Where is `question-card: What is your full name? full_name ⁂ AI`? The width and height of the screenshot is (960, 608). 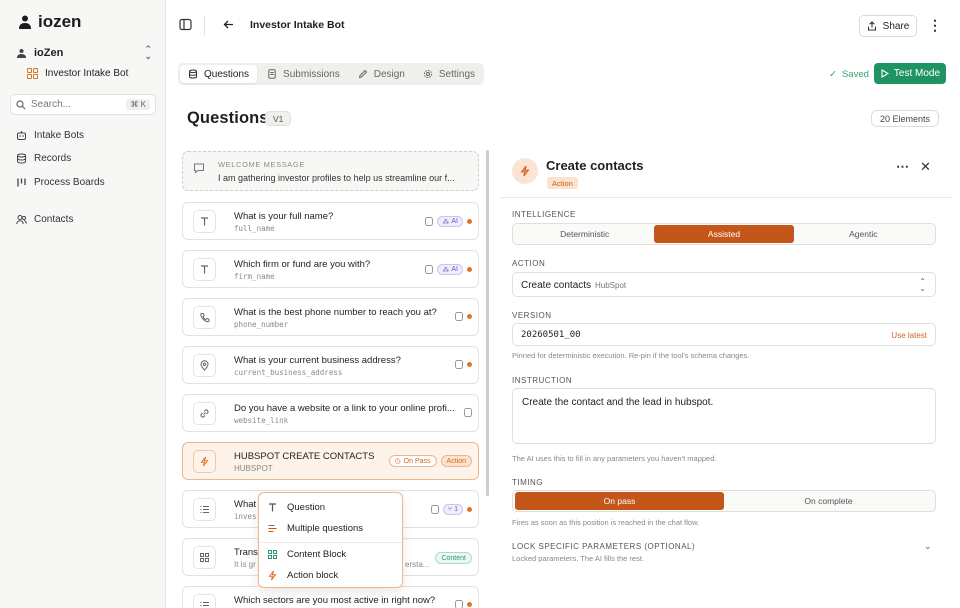
question-card: What is your full name? full_name ⁂ AI is located at coordinates (330, 221).